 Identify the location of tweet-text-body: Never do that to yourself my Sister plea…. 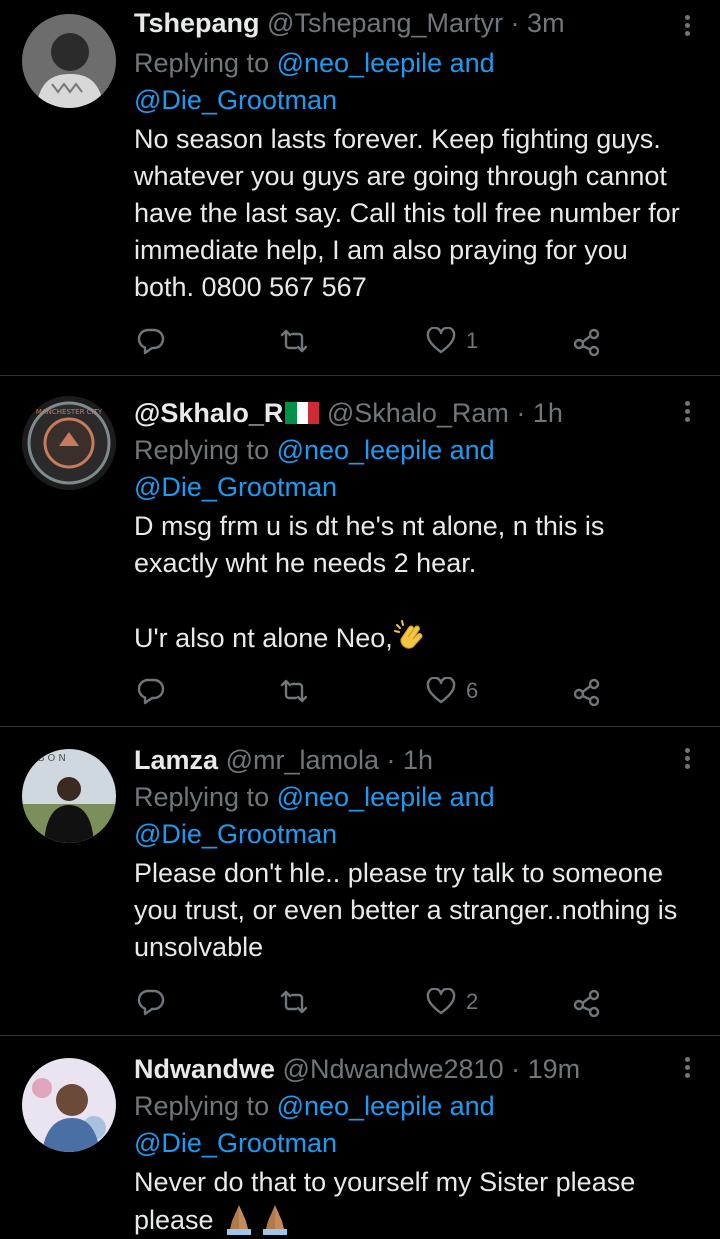
(388, 1201).